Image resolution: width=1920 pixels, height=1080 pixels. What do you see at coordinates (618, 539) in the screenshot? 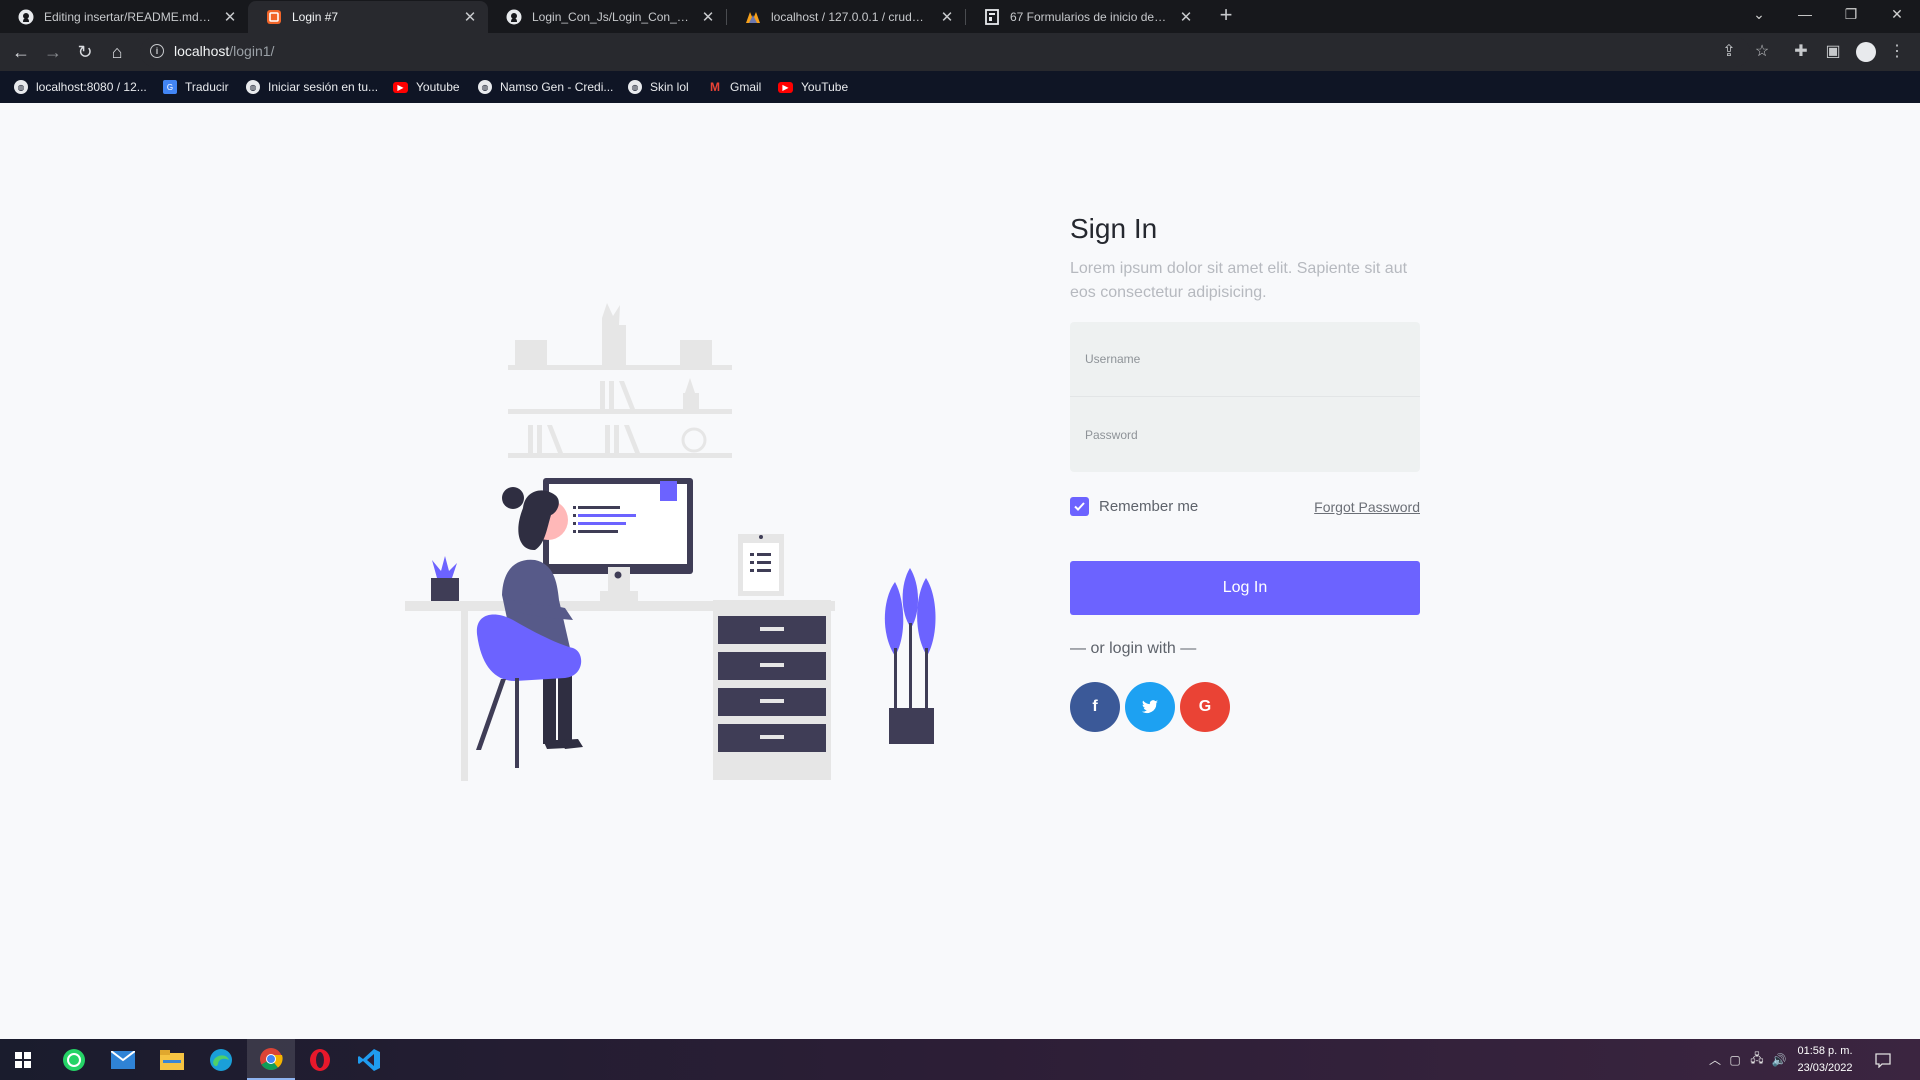
I see `monitor` at bounding box center [618, 539].